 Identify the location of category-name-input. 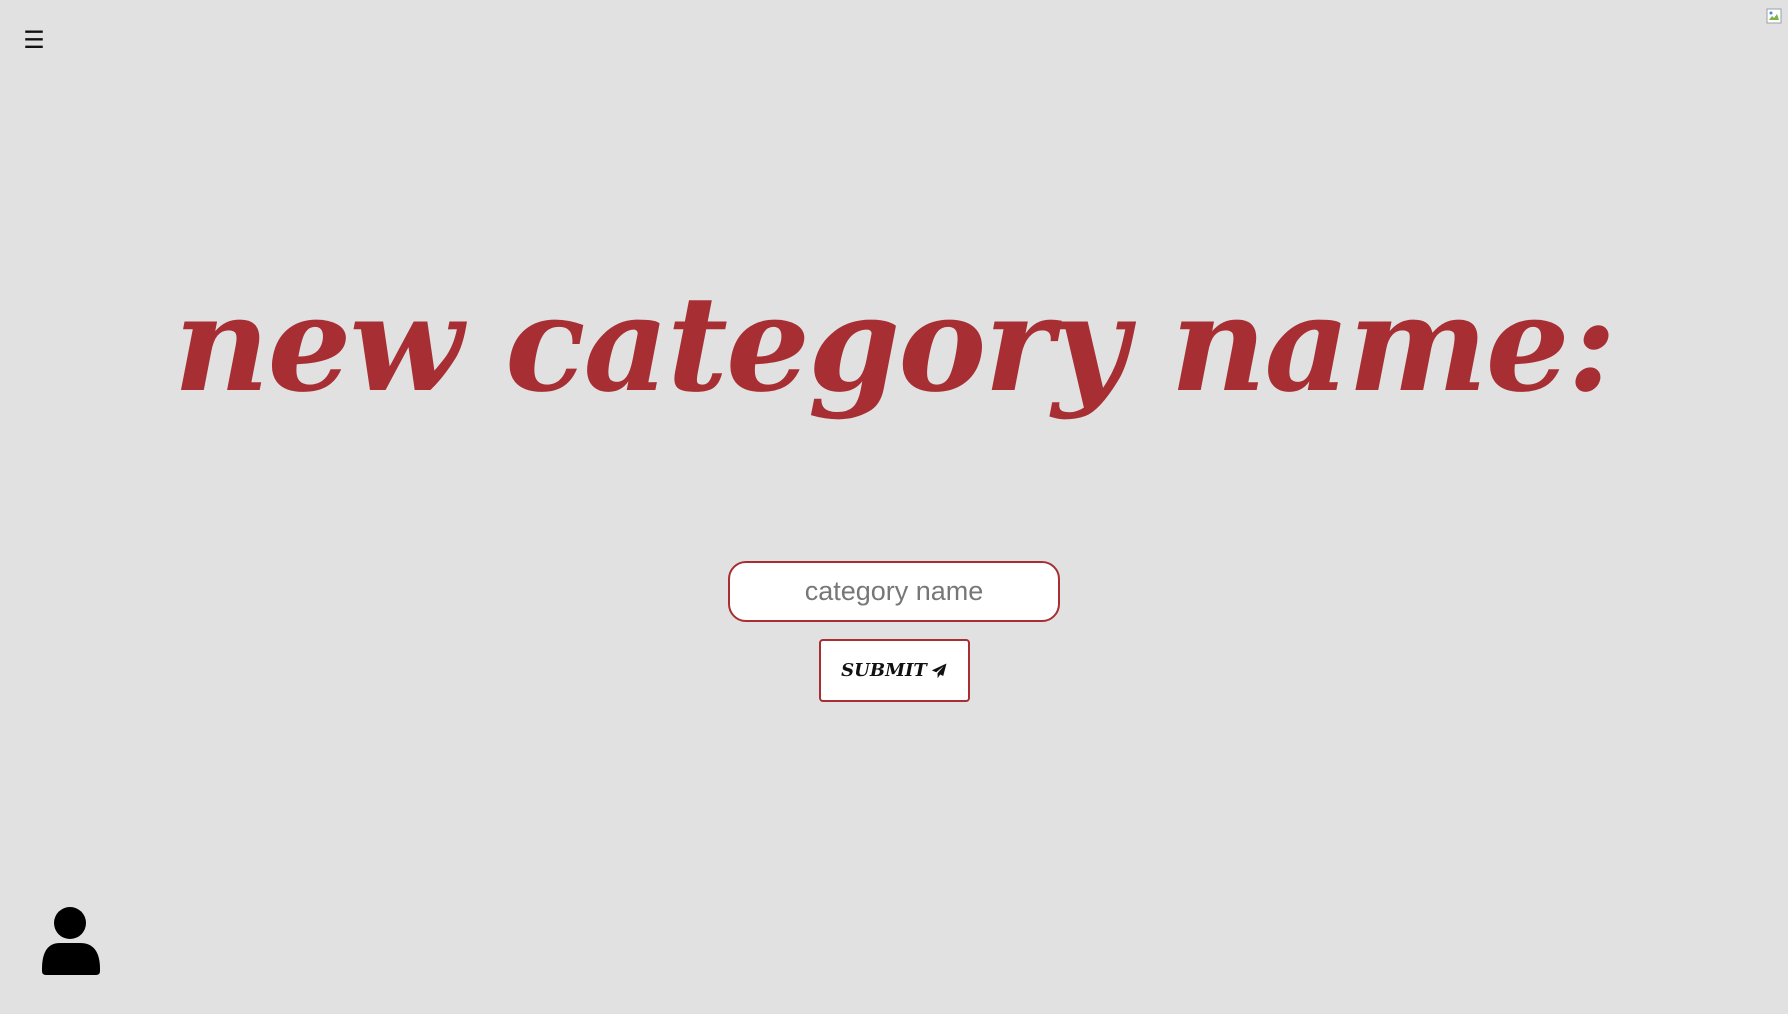
(894, 591).